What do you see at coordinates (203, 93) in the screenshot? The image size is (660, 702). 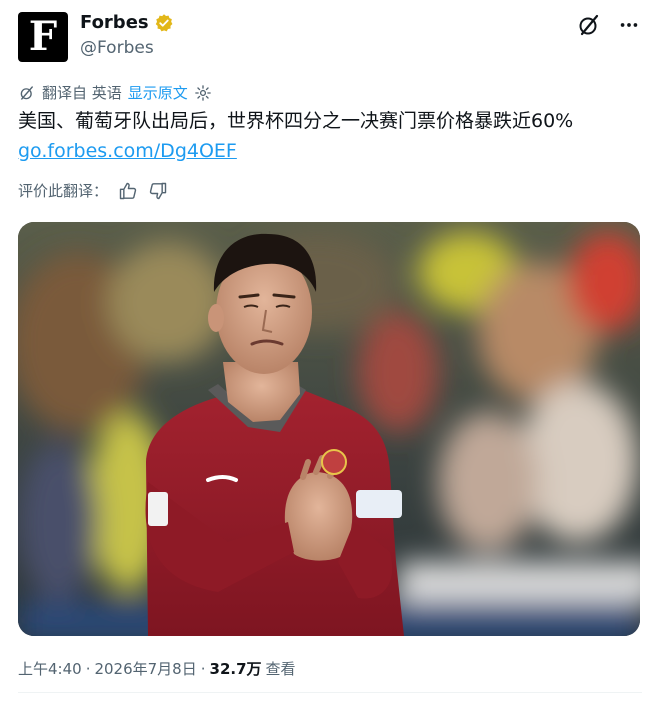 I see `gear-icon` at bounding box center [203, 93].